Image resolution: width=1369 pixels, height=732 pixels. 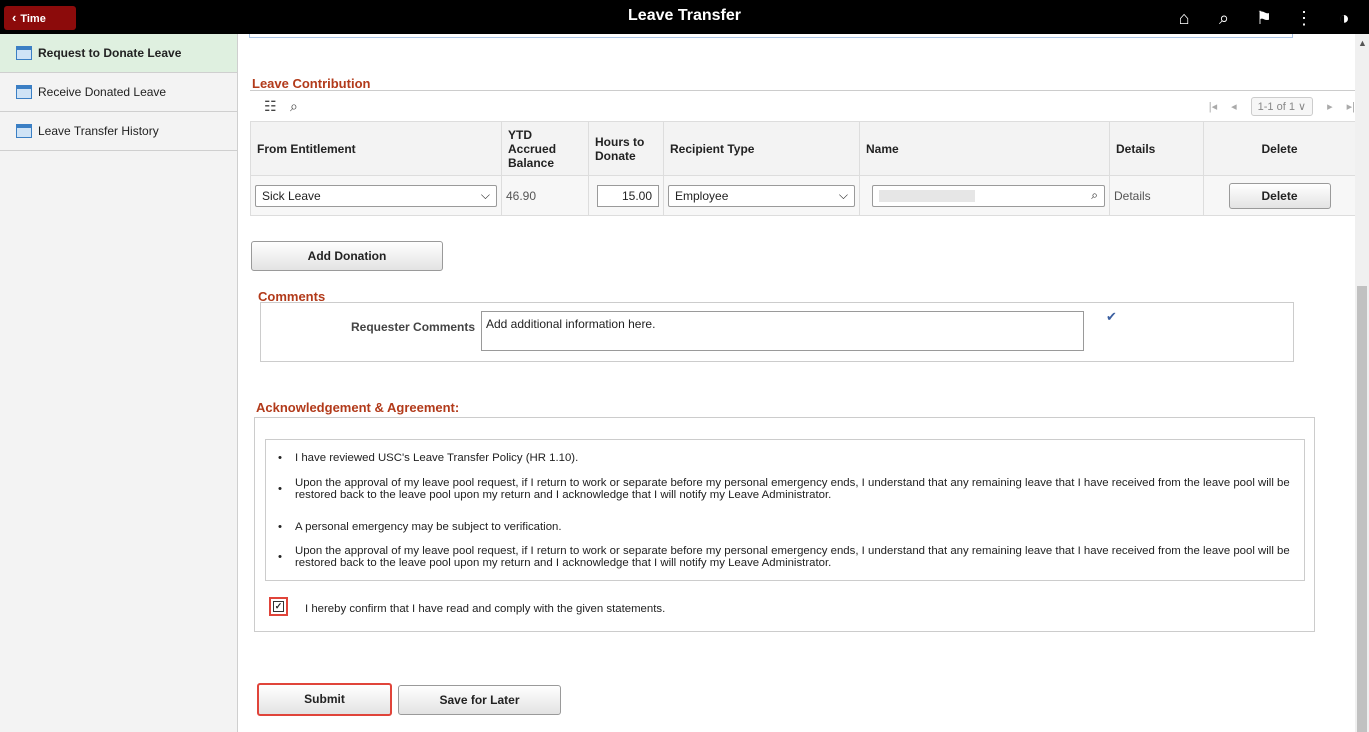 What do you see at coordinates (1279, 195) in the screenshot?
I see `delete-button: Delete` at bounding box center [1279, 195].